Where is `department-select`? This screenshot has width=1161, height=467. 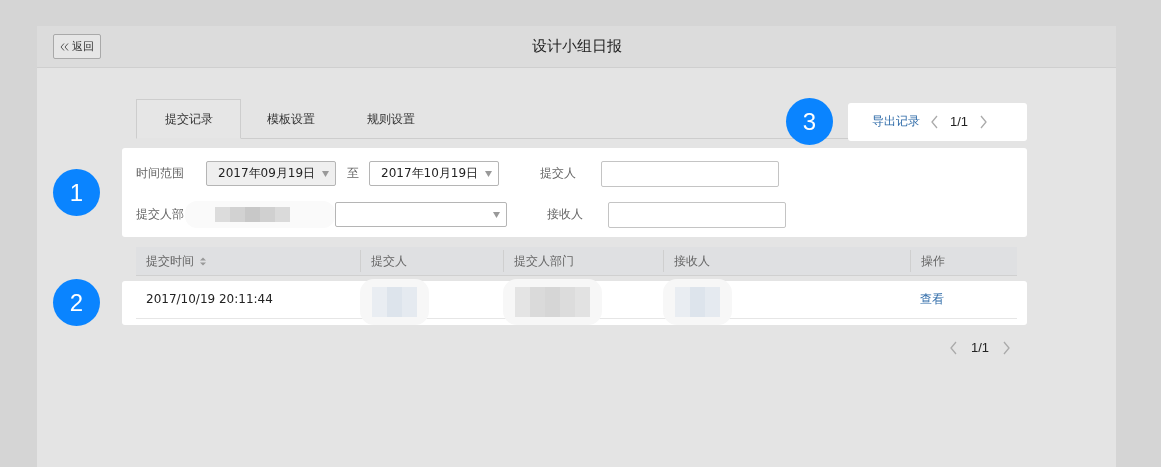 department-select is located at coordinates (421, 214).